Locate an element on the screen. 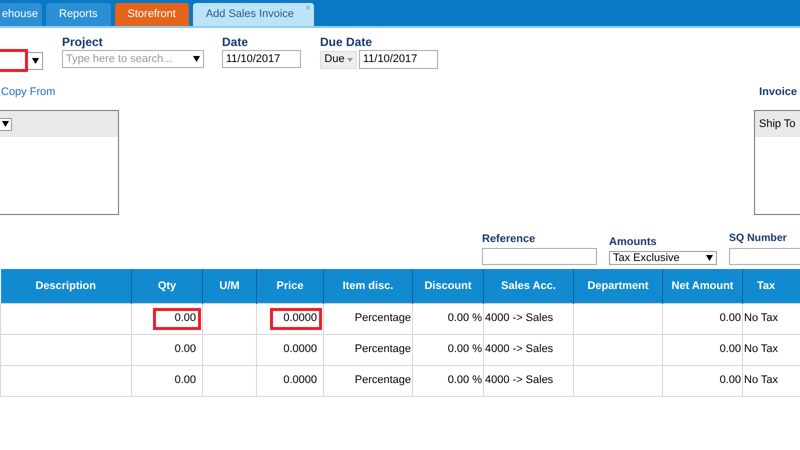 The image size is (800, 450). column-header: Price is located at coordinates (290, 286).